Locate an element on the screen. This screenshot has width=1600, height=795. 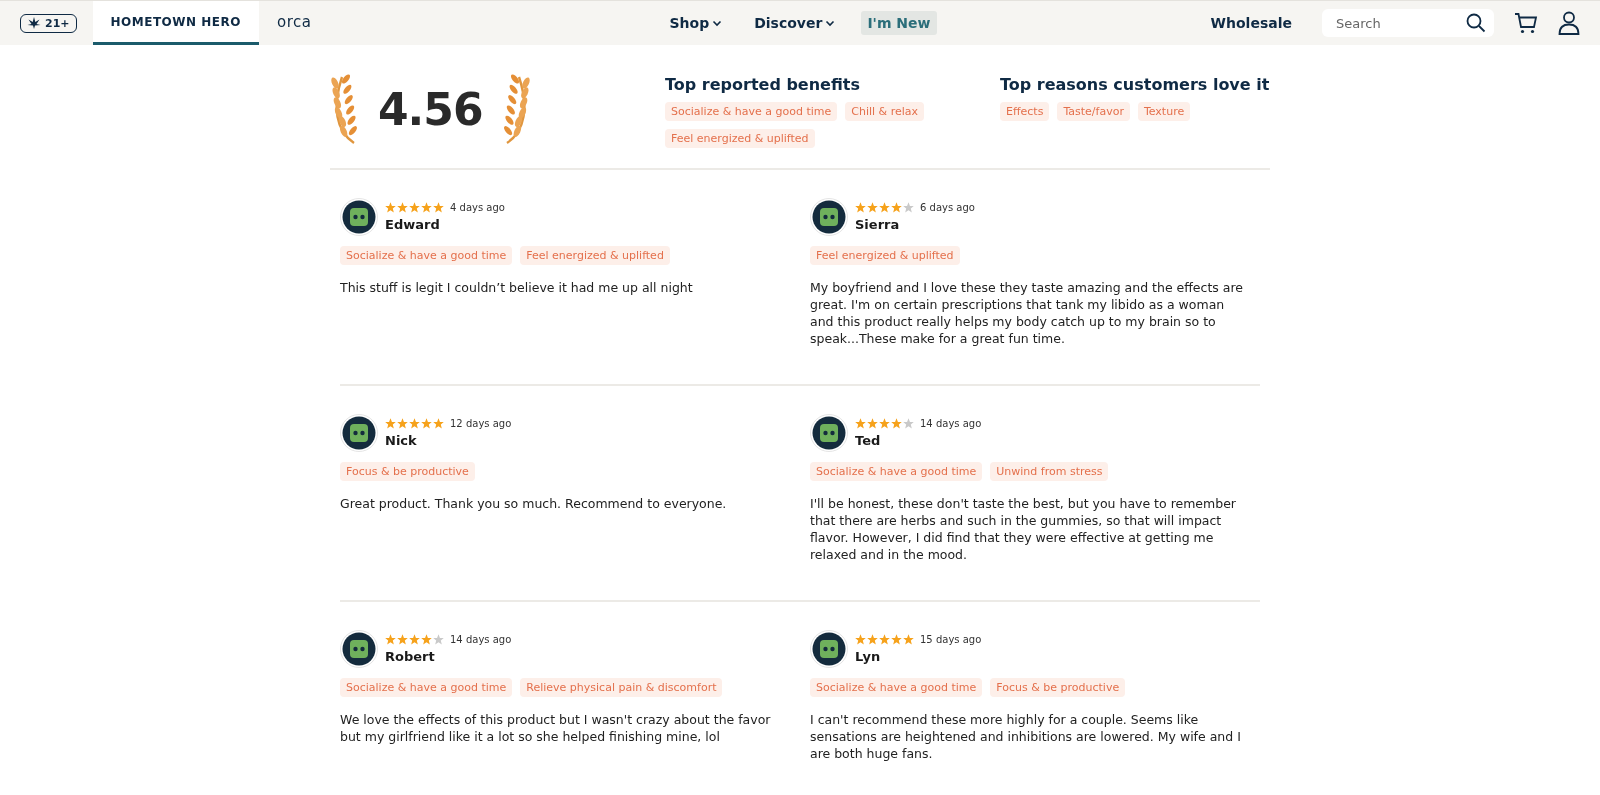
reason-tag: Taste/favor is located at coordinates (1093, 111).